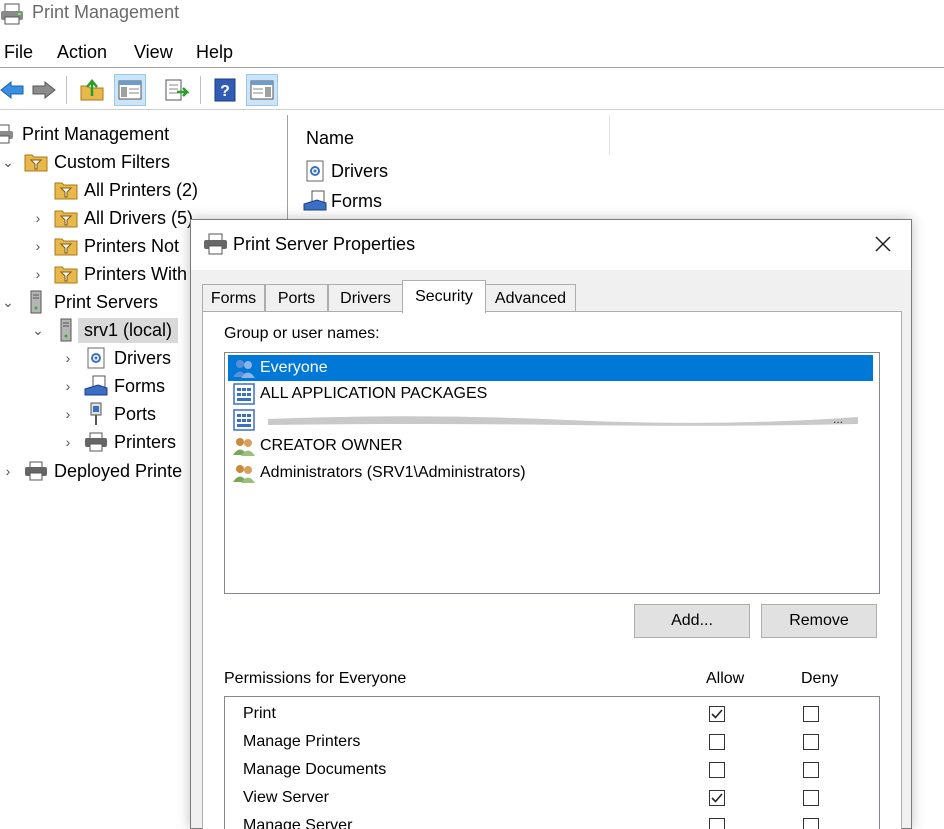 This screenshot has height=829, width=944. What do you see at coordinates (550, 368) in the screenshot?
I see `user-row-everyone: Everyone` at bounding box center [550, 368].